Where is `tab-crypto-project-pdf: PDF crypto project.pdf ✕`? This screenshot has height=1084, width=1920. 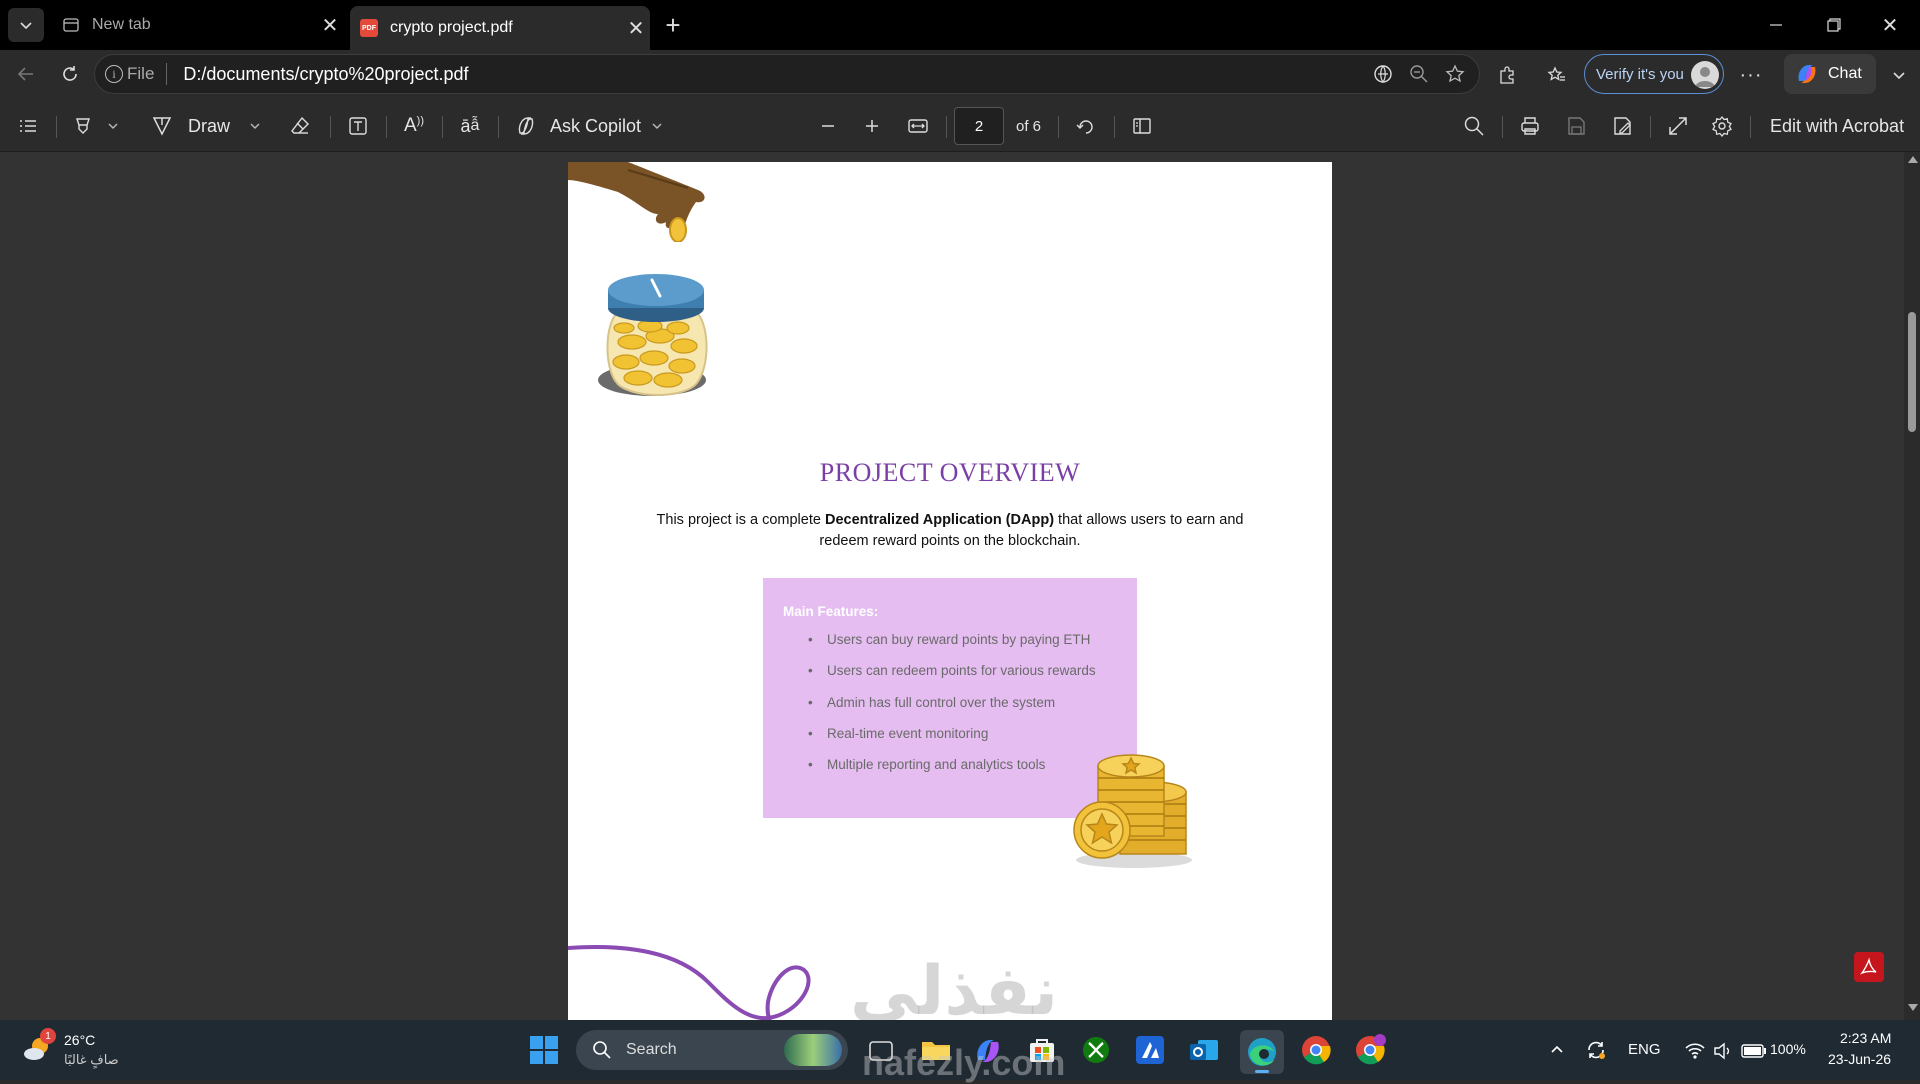
tab-crypto-project-pdf: PDF crypto project.pdf ✕ is located at coordinates (500, 28).